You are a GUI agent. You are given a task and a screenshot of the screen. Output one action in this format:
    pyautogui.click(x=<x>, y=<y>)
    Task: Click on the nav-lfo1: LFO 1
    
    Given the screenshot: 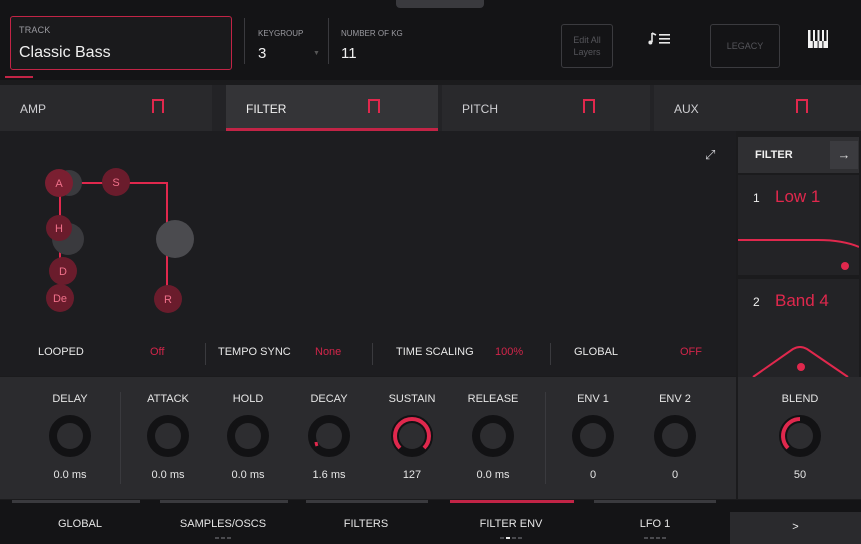 What is the action you would take?
    pyautogui.click(x=655, y=526)
    